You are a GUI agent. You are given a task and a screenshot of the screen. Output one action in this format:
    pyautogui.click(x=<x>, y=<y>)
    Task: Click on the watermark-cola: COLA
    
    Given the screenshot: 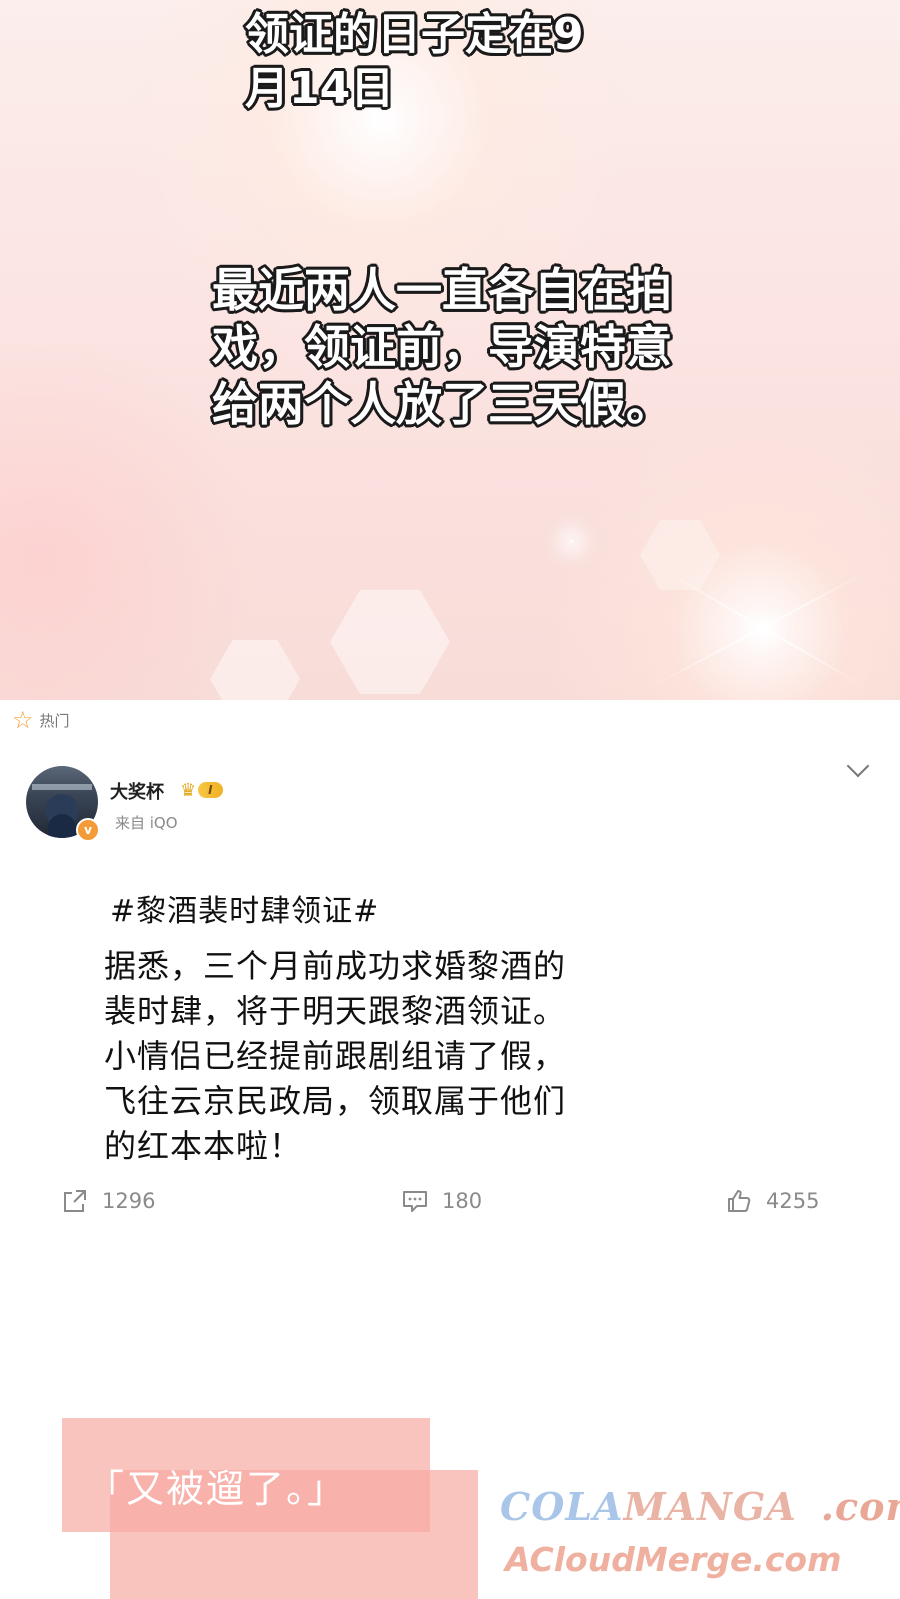 What is the action you would take?
    pyautogui.click(x=562, y=1506)
    